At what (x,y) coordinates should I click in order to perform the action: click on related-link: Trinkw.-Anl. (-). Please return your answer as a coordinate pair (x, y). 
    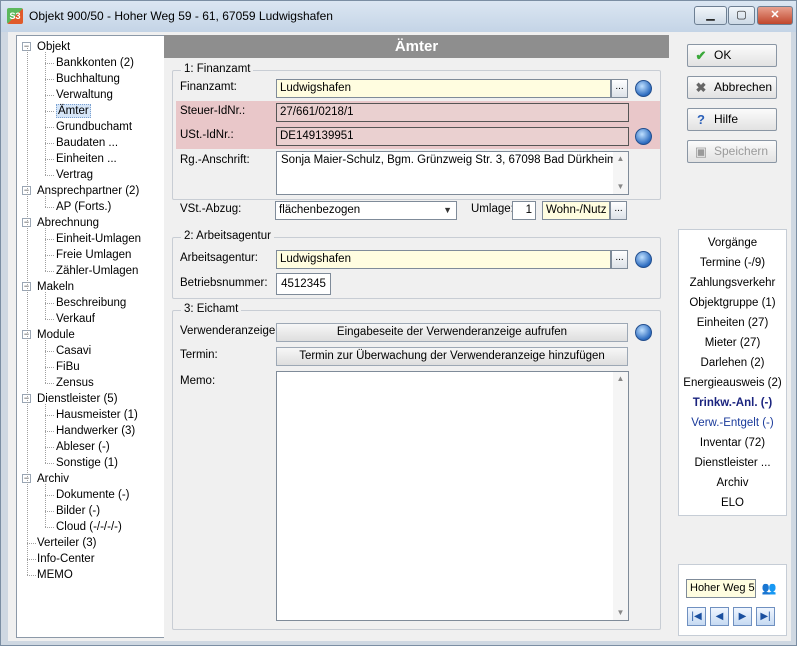
    Looking at the image, I should click on (732, 403).